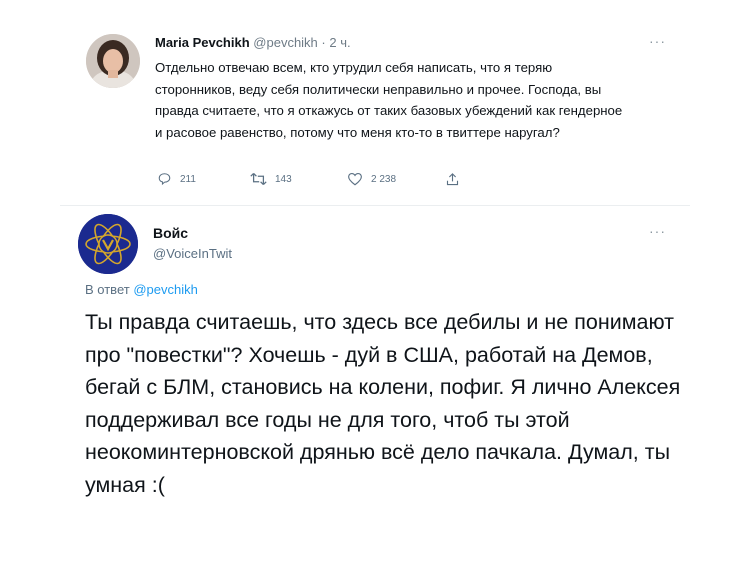  I want to click on avatar-maria, so click(113, 61).